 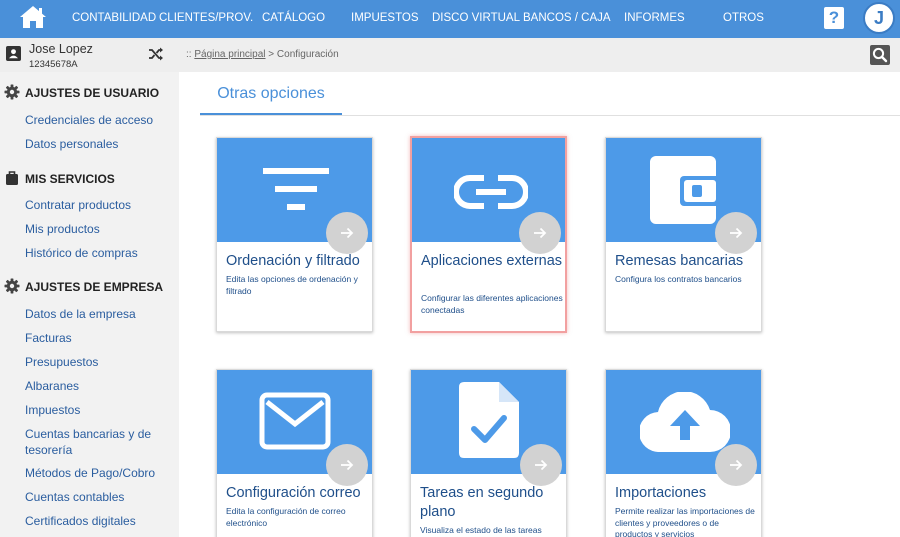 What do you see at coordinates (189, 54) in the screenshot?
I see `breadcrumb-prefix: ::` at bounding box center [189, 54].